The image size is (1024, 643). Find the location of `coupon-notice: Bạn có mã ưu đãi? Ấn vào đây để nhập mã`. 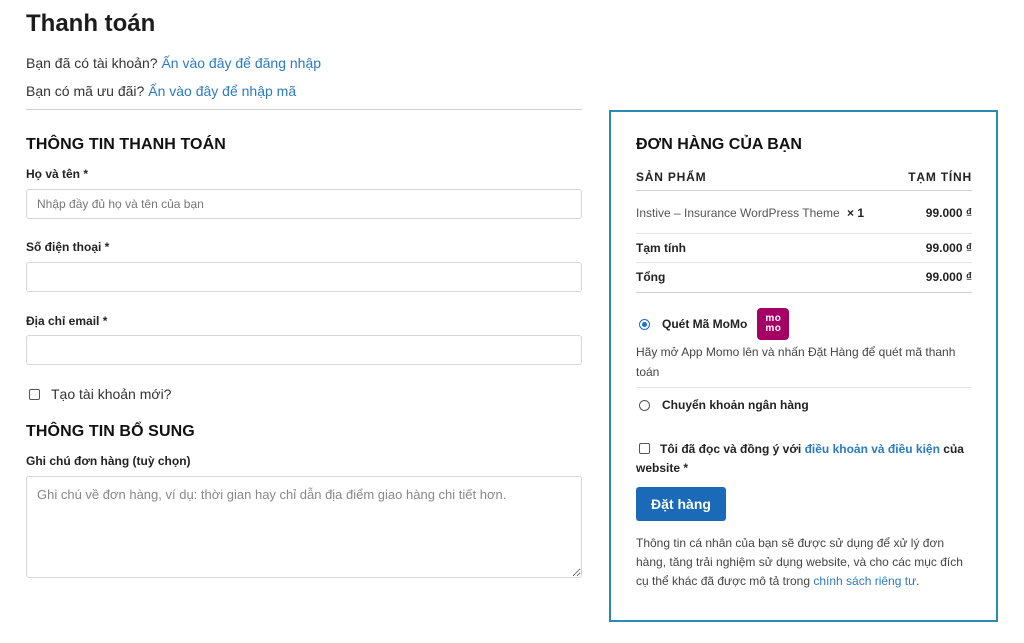

coupon-notice: Bạn có mã ưu đãi? Ấn vào đây để nhập mã is located at coordinates (161, 91).